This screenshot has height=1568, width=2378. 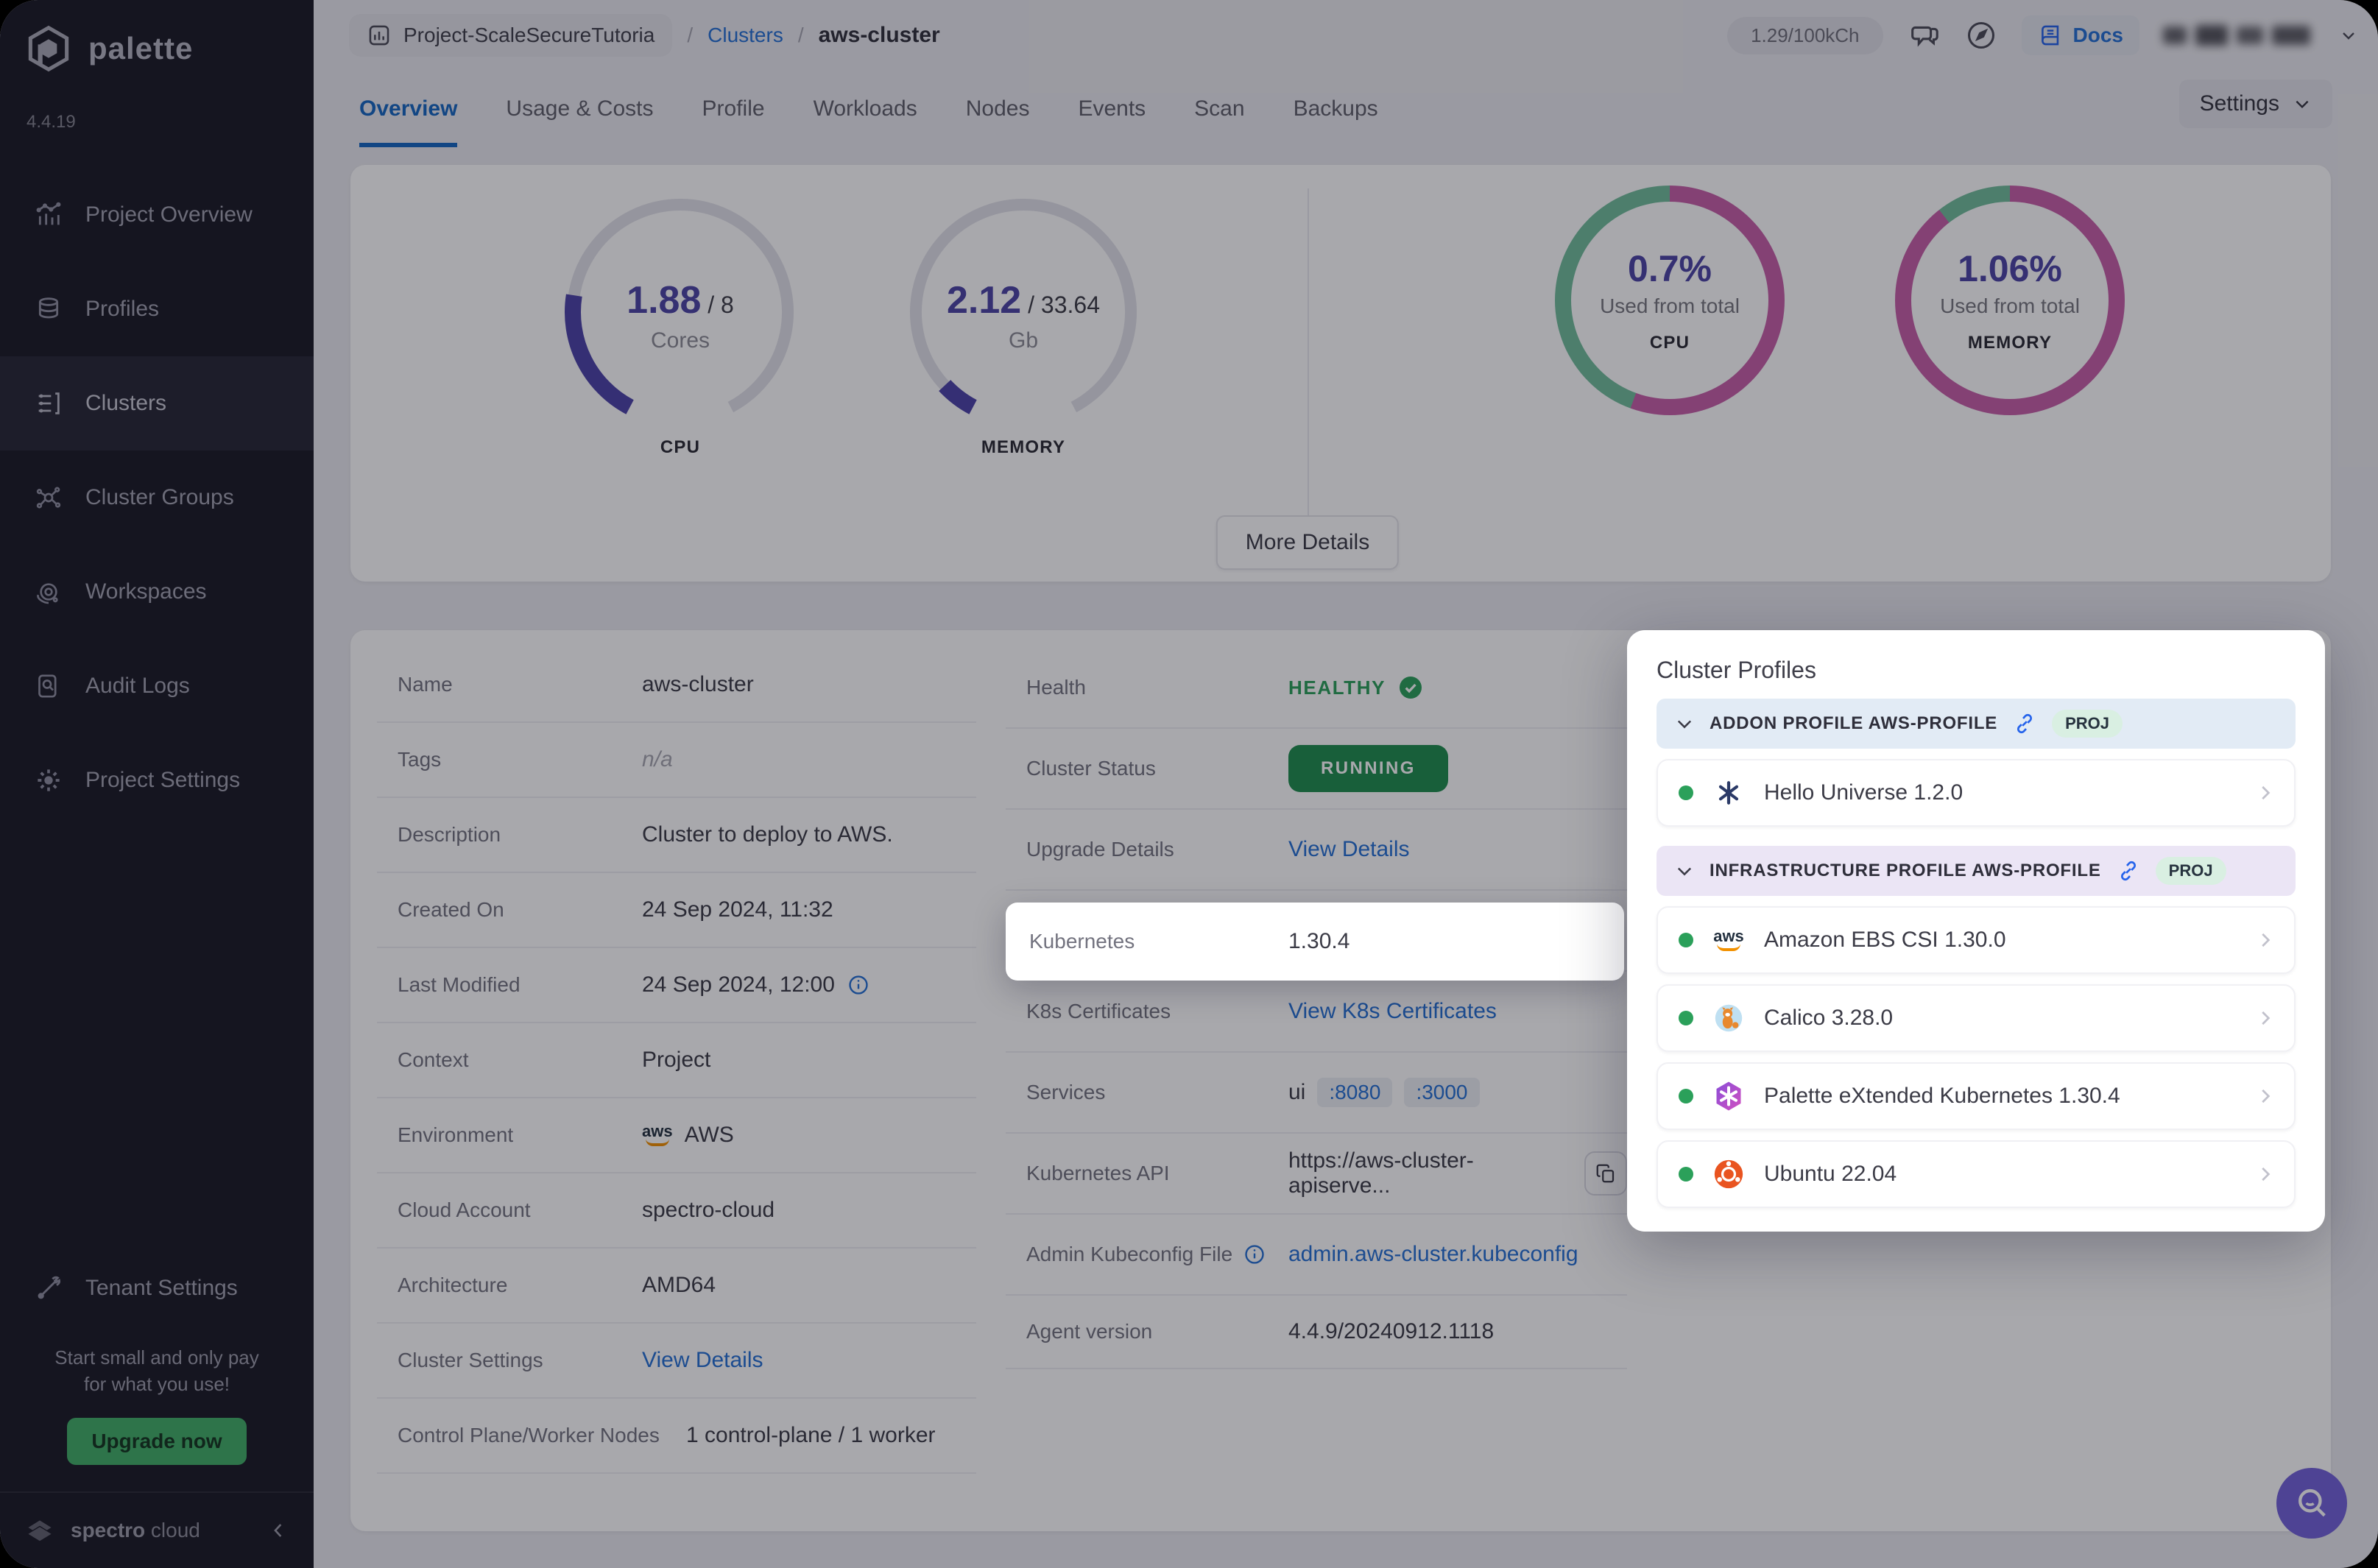 What do you see at coordinates (1728, 940) in the screenshot?
I see `aws-logo-icon: aws` at bounding box center [1728, 940].